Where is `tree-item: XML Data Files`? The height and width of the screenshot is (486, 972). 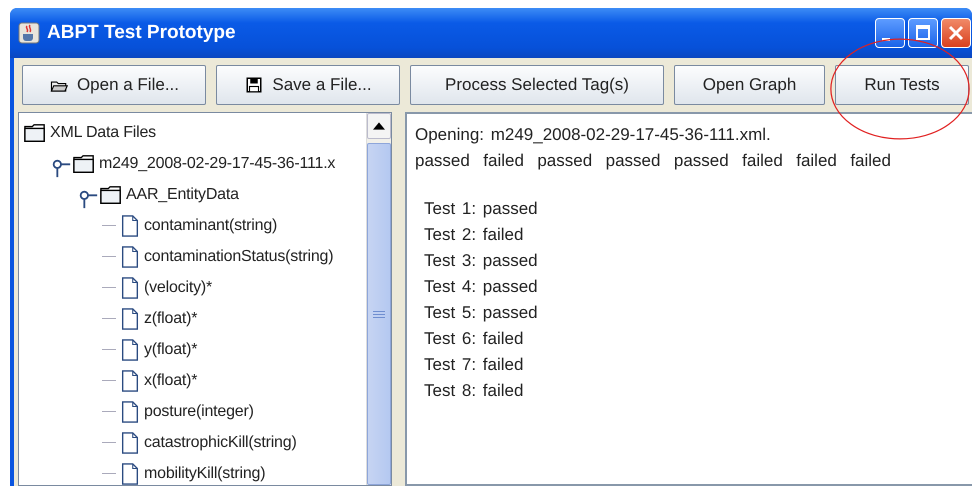 tree-item: XML Data Files is located at coordinates (103, 133).